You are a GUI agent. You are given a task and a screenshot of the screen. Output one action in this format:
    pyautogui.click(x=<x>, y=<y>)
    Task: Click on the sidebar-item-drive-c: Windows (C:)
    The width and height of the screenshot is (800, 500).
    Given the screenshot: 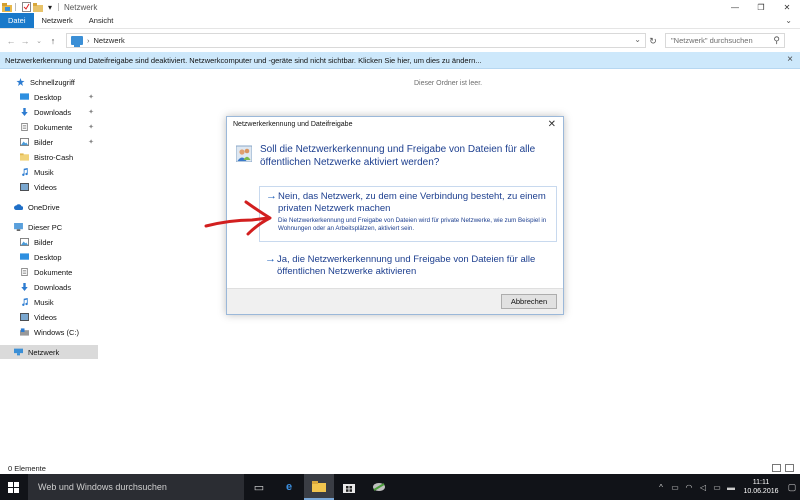 What is the action you would take?
    pyautogui.click(x=49, y=332)
    